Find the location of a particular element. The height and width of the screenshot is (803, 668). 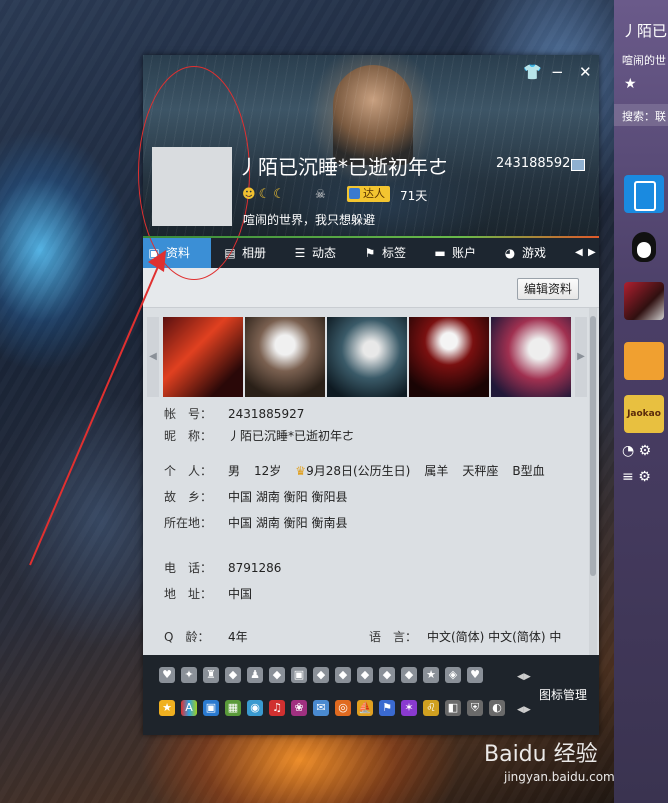

profile-nickname: 丿陌已沉睡*已逝初年ㄜ is located at coordinates (343, 167).